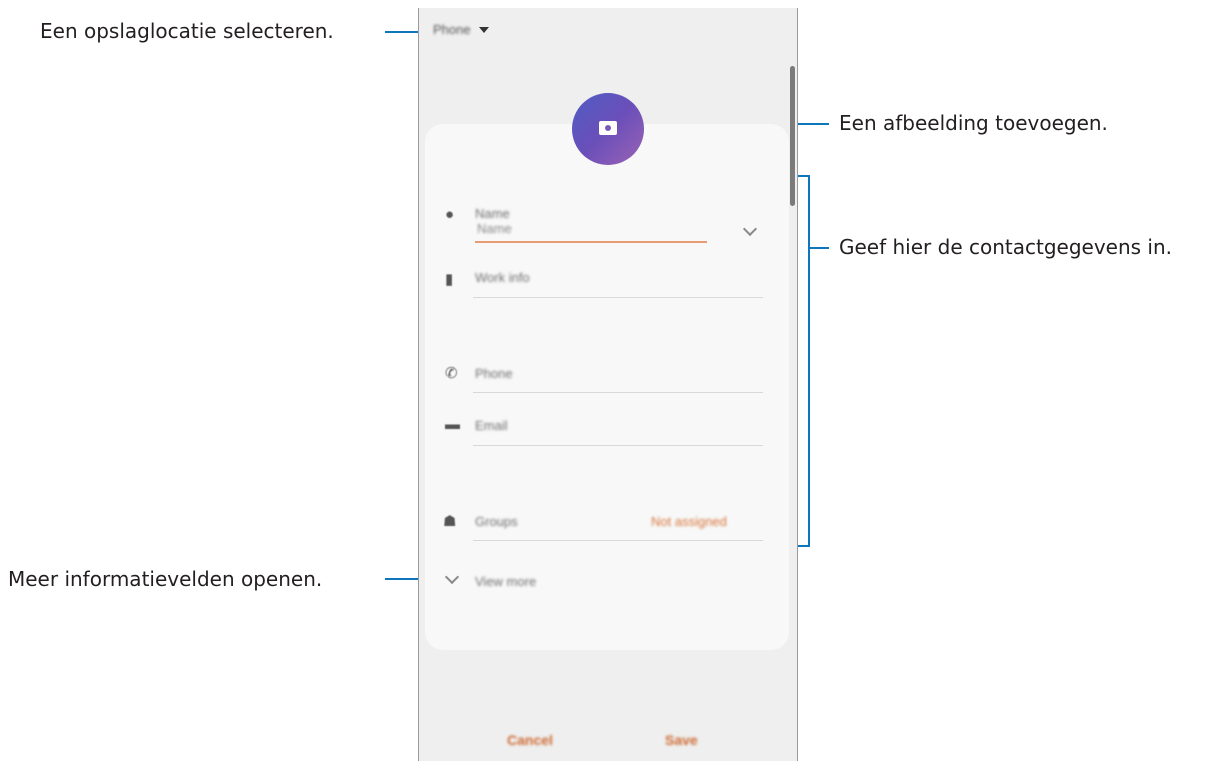 The height and width of the screenshot is (761, 1231). I want to click on email-underline, so click(618, 445).